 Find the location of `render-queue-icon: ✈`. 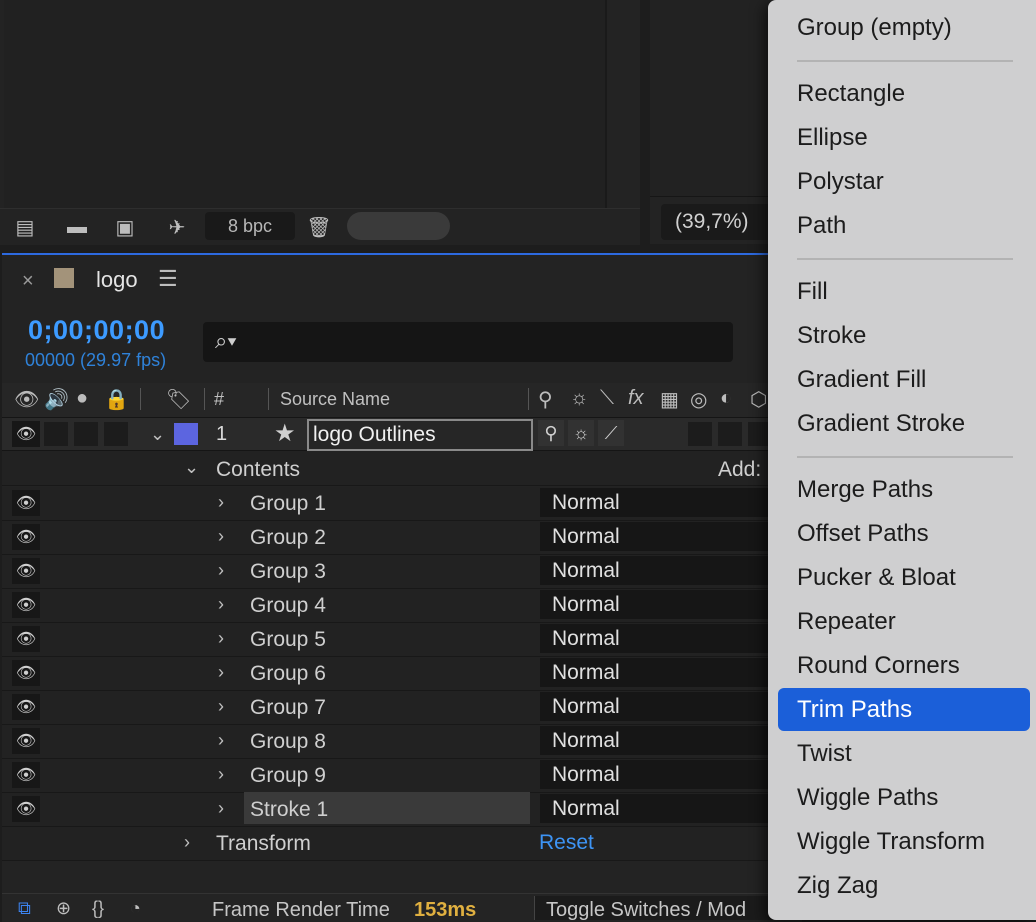

render-queue-icon: ✈ is located at coordinates (177, 227).